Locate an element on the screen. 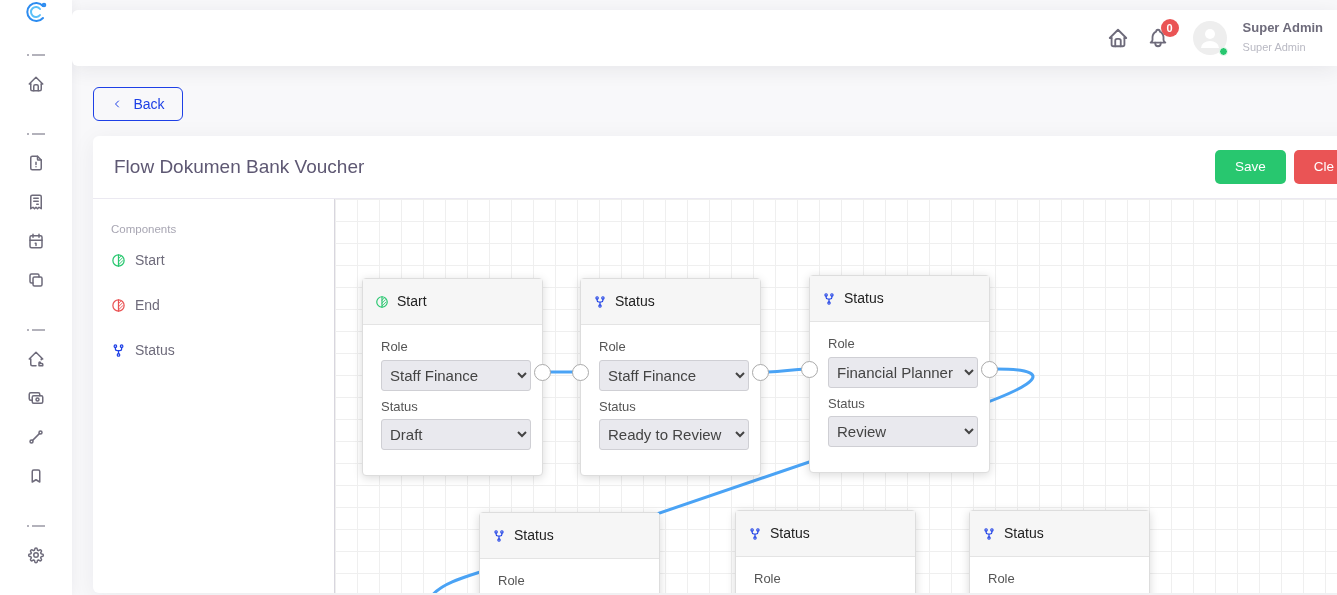  card-title: Flow Dokumen Bank Voucher is located at coordinates (239, 167).